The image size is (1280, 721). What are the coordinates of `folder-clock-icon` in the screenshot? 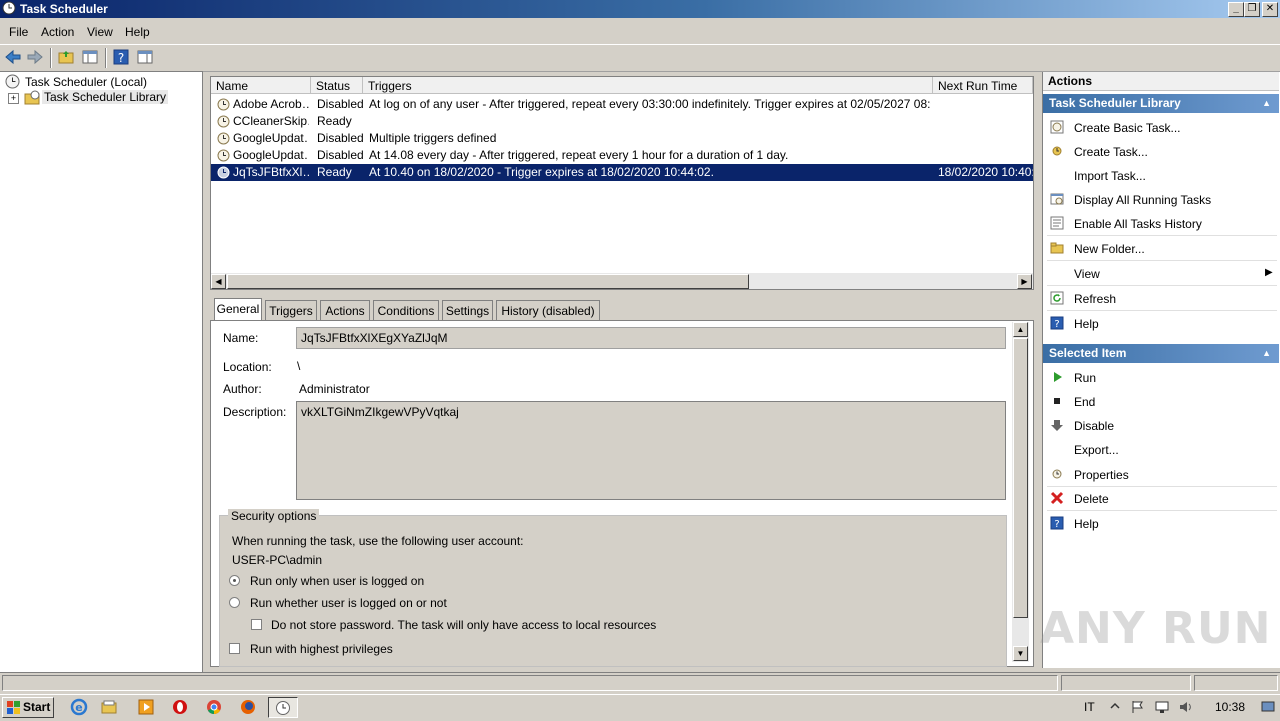 It's located at (32, 97).